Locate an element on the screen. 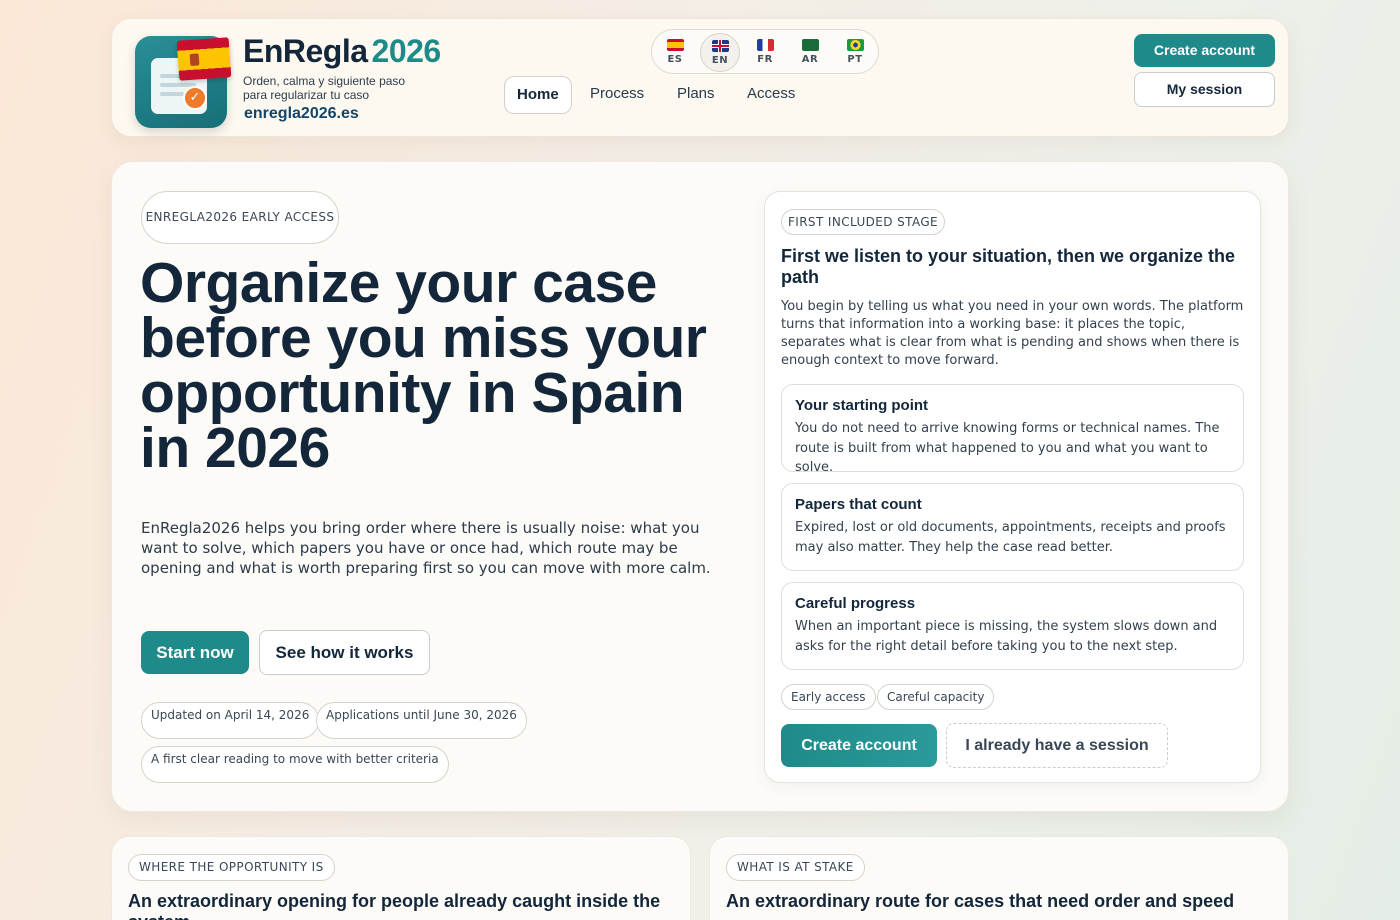 The height and width of the screenshot is (920, 1400). language-option-ar: AR is located at coordinates (810, 52).